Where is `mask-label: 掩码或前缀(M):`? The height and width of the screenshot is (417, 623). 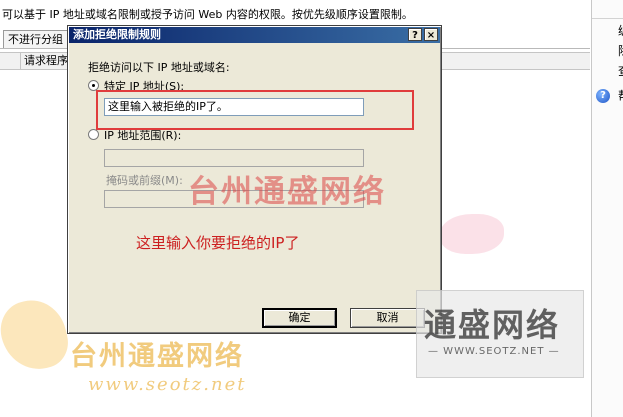 mask-label: 掩码或前缀(M): is located at coordinates (144, 180).